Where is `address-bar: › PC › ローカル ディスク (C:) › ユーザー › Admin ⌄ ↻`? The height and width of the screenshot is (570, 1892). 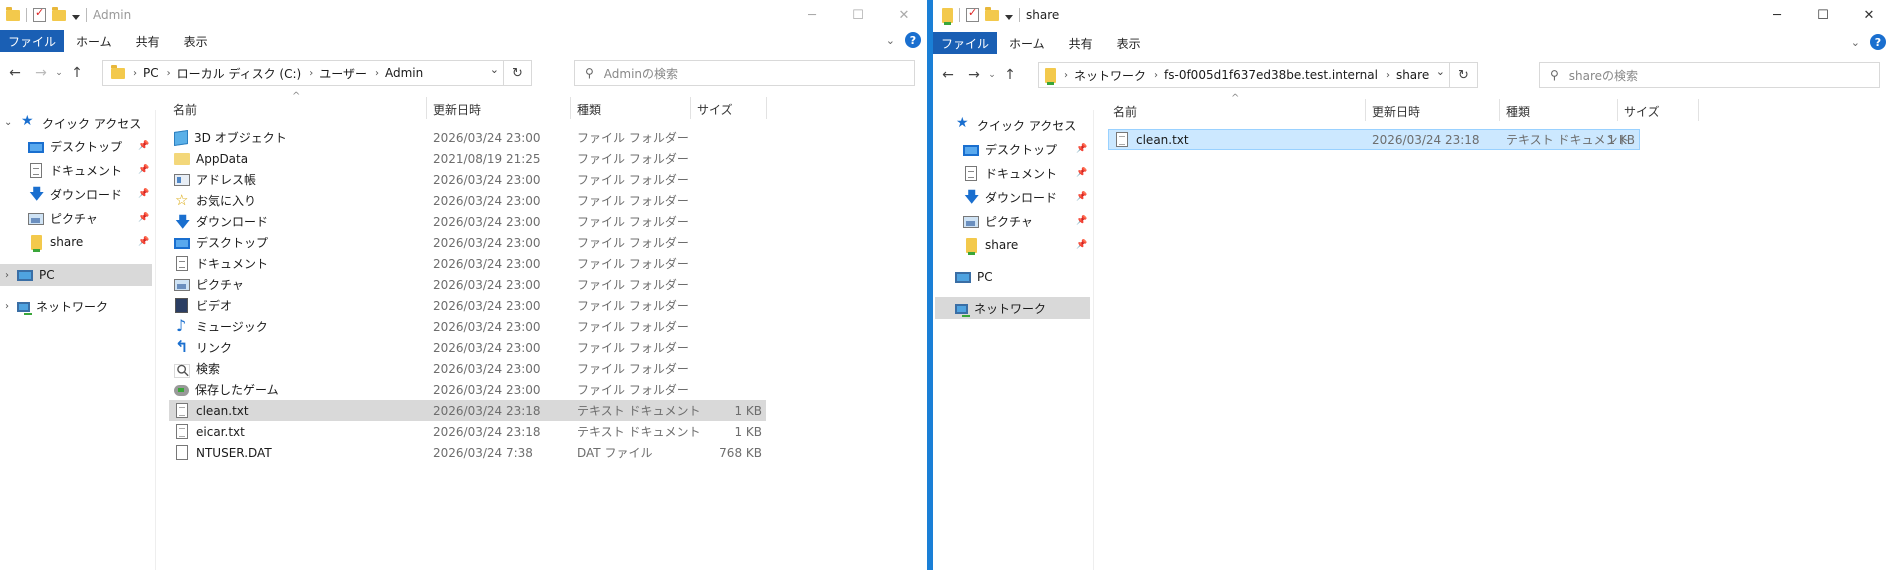
address-bar: › PC › ローカル ディスク (C:) › ユーザー › Admin ⌄ ↻ is located at coordinates (317, 73).